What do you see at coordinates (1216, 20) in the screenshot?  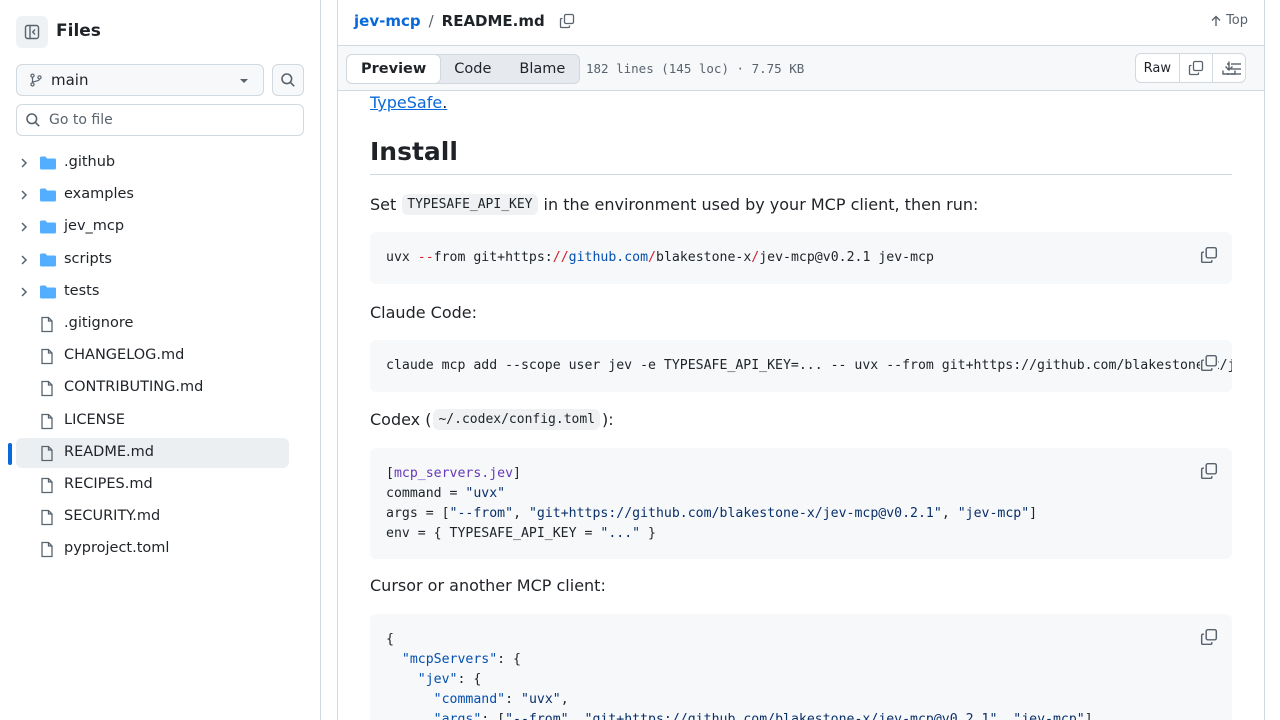 I see `arrow-up-icon` at bounding box center [1216, 20].